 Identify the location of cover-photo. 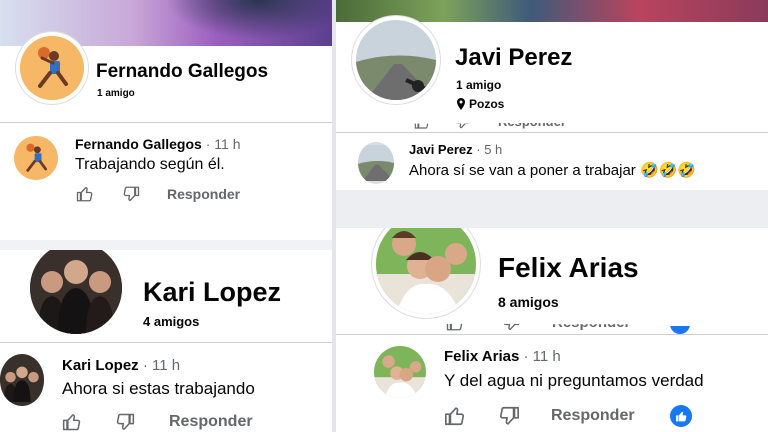
(552, 11).